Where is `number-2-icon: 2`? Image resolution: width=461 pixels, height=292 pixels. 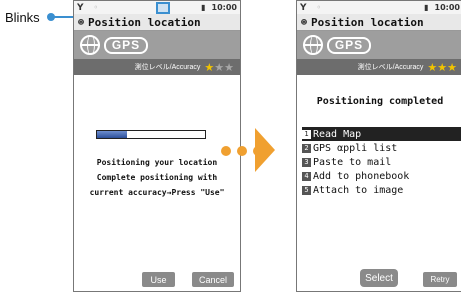
number-2-icon: 2 is located at coordinates (306, 148).